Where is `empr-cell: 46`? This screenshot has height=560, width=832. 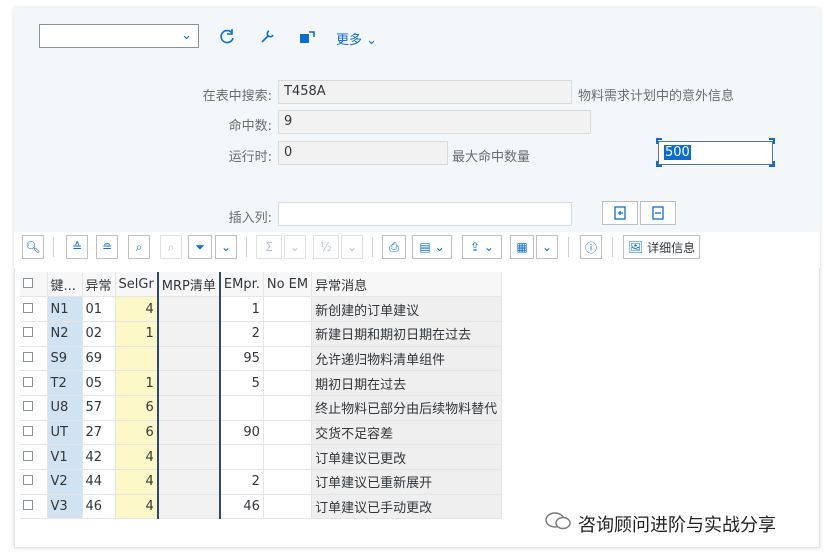
empr-cell: 46 is located at coordinates (241, 507).